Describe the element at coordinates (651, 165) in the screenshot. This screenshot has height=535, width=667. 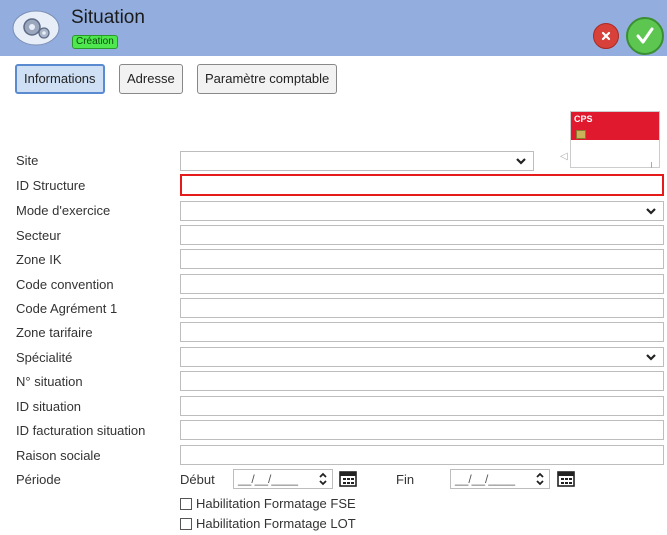
I see `card-scroll-marker` at that location.